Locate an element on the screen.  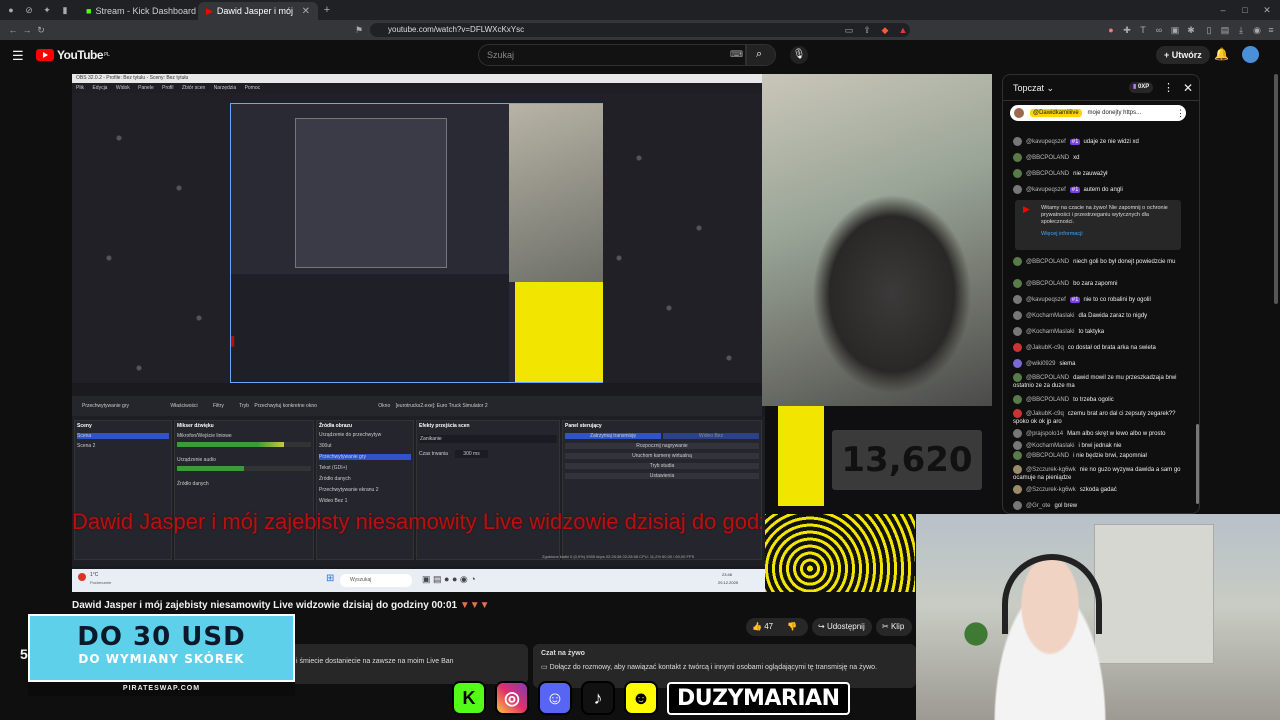
clip-label: Klip is located at coordinates (897, 626).